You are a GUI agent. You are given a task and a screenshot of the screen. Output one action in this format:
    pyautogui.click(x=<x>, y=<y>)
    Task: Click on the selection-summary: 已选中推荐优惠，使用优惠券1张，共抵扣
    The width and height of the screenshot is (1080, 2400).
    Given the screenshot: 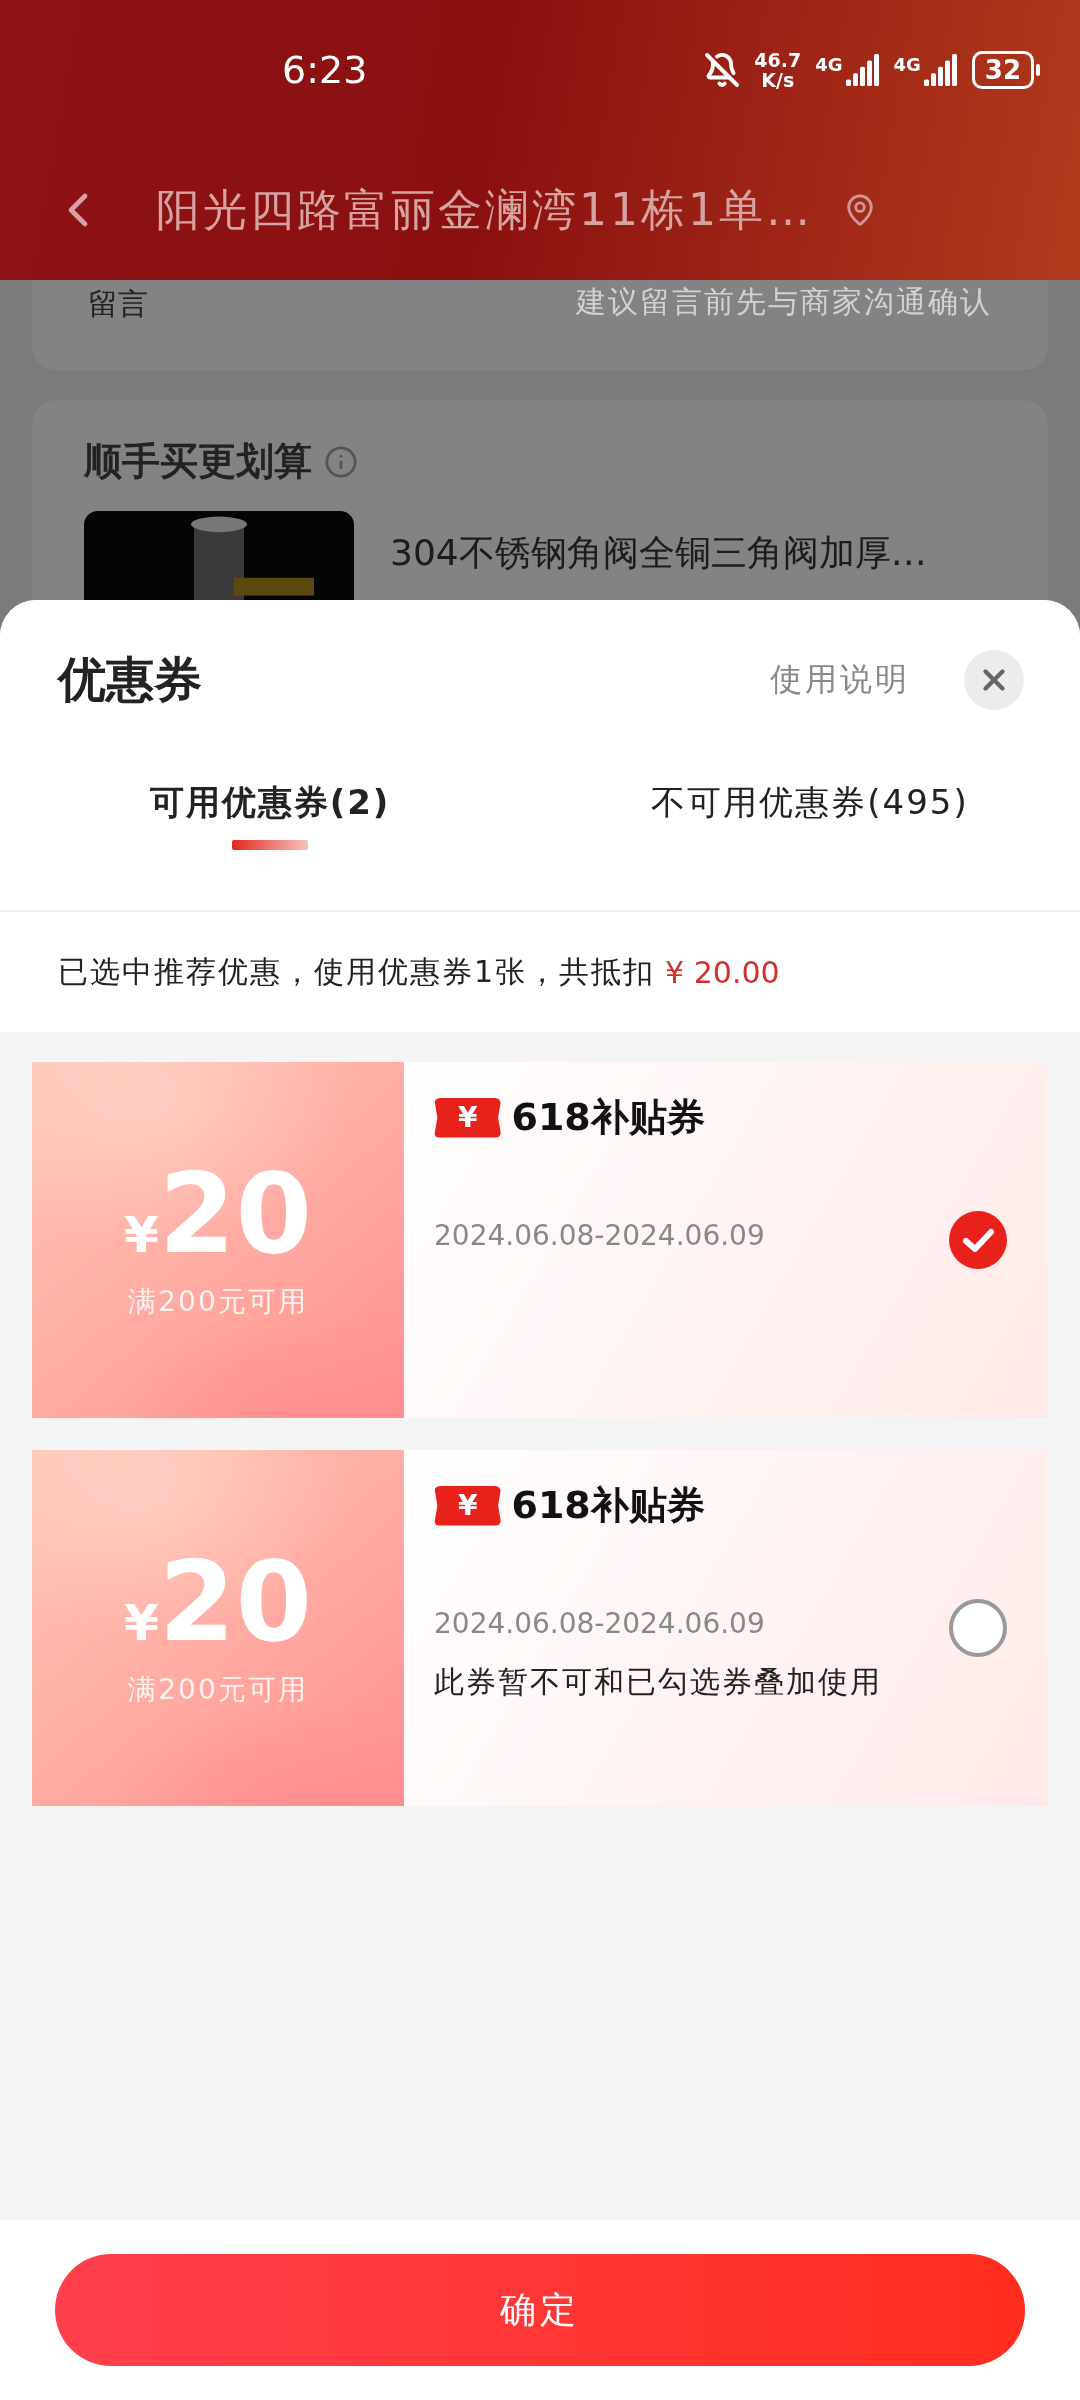 What is the action you would take?
    pyautogui.click(x=357, y=971)
    